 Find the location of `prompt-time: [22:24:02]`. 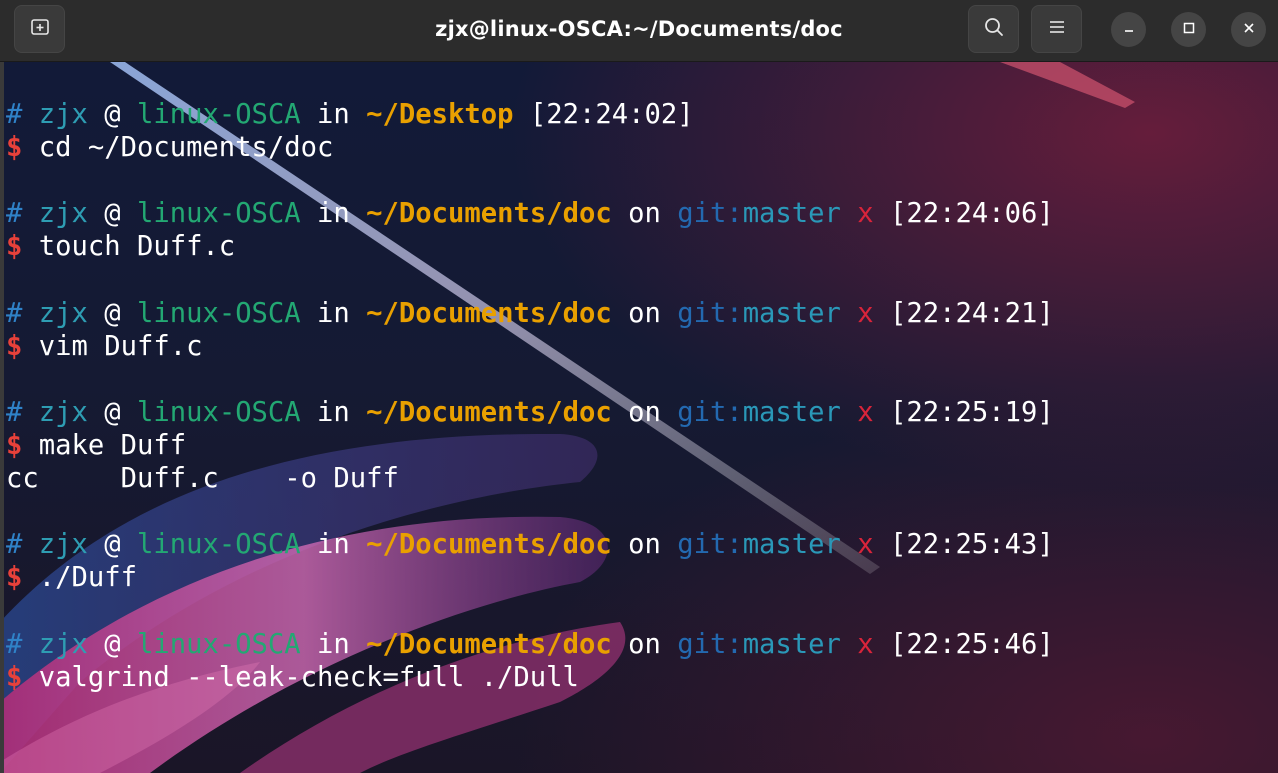

prompt-time: [22:24:02] is located at coordinates (611, 114).